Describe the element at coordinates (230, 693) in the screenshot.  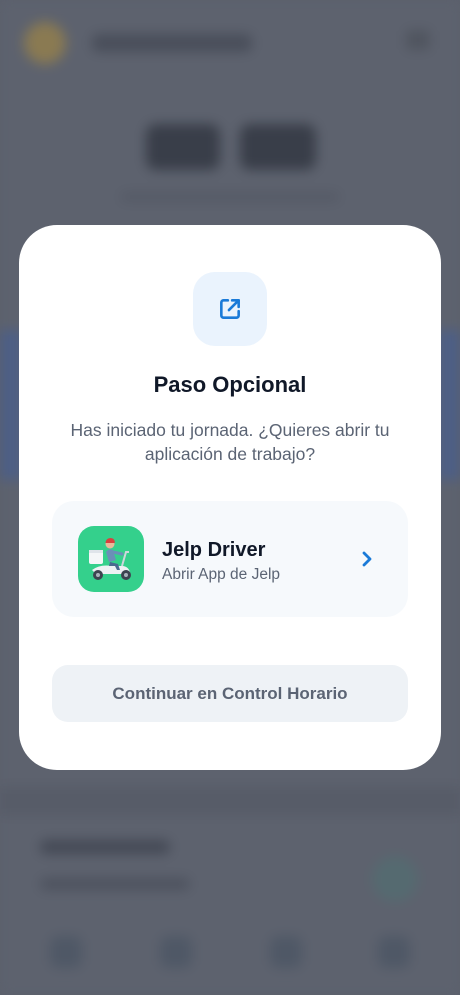
I see `continue-in-control-horario-button: Continuar en Control Horario` at that location.